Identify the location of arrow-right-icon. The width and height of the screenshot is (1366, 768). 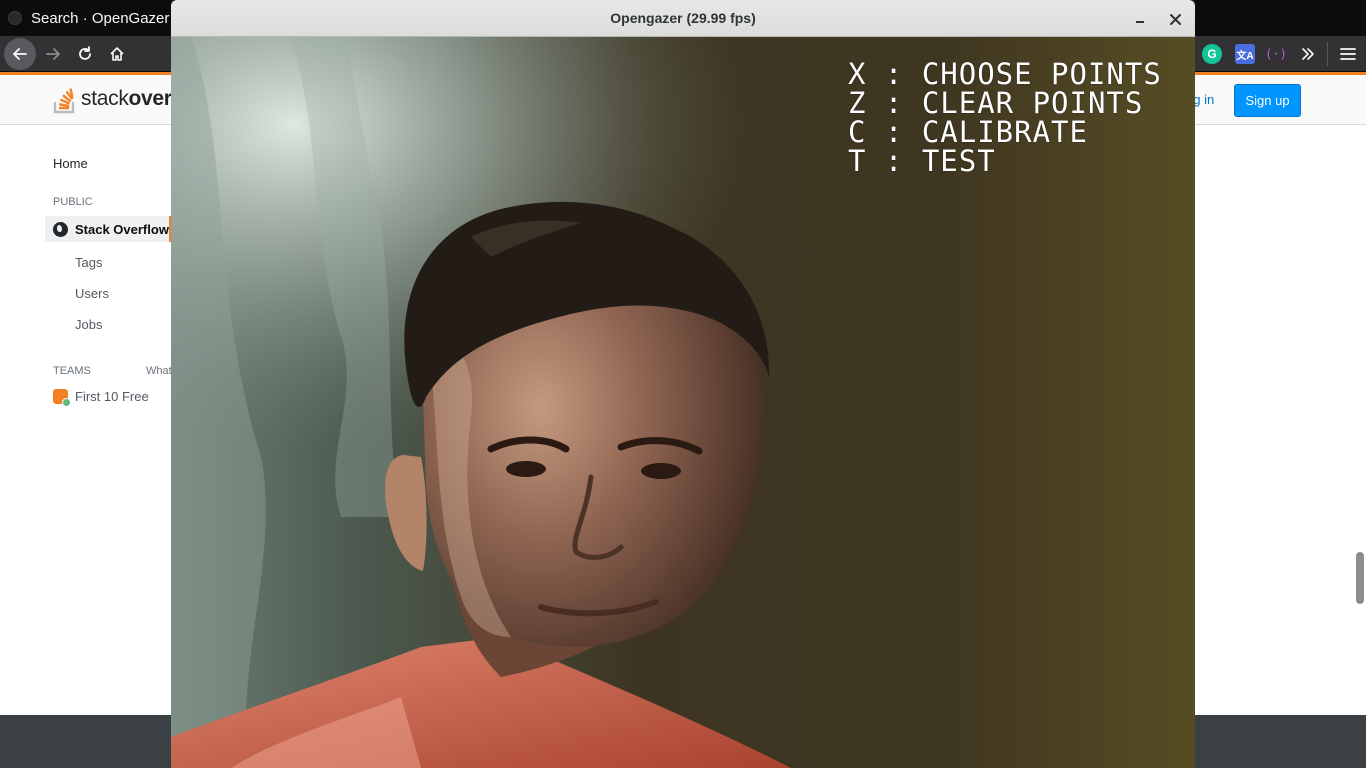
(53, 54).